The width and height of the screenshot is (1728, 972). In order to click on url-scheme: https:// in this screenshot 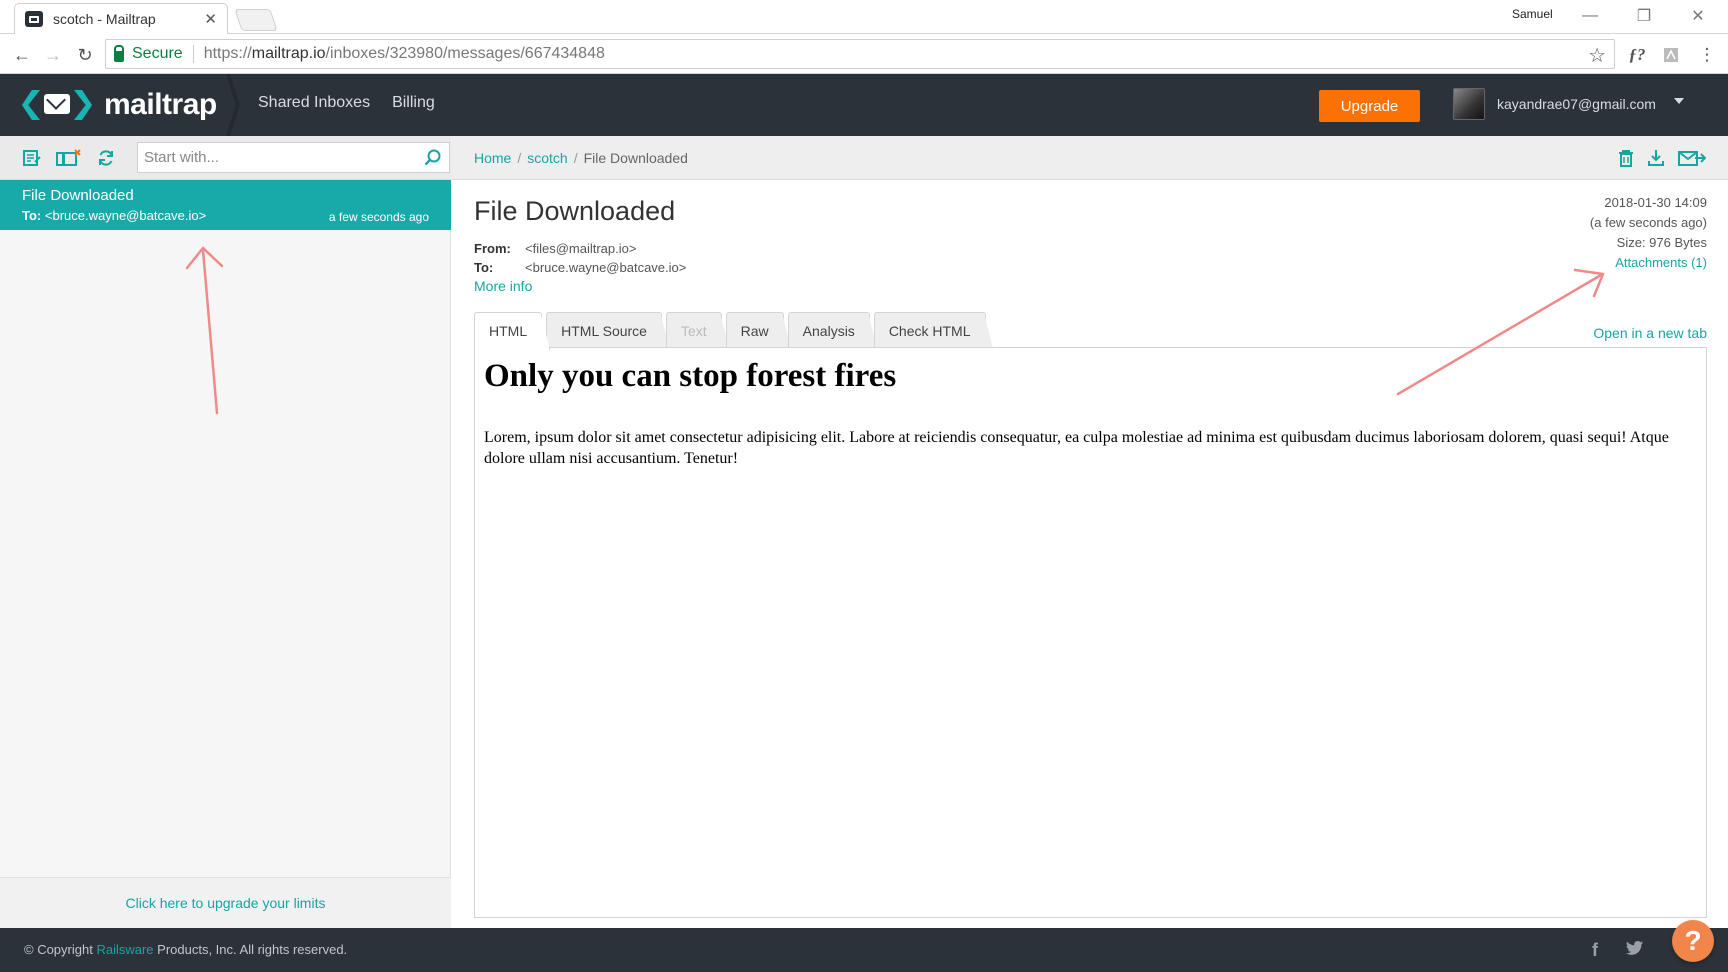, I will do `click(227, 53)`.